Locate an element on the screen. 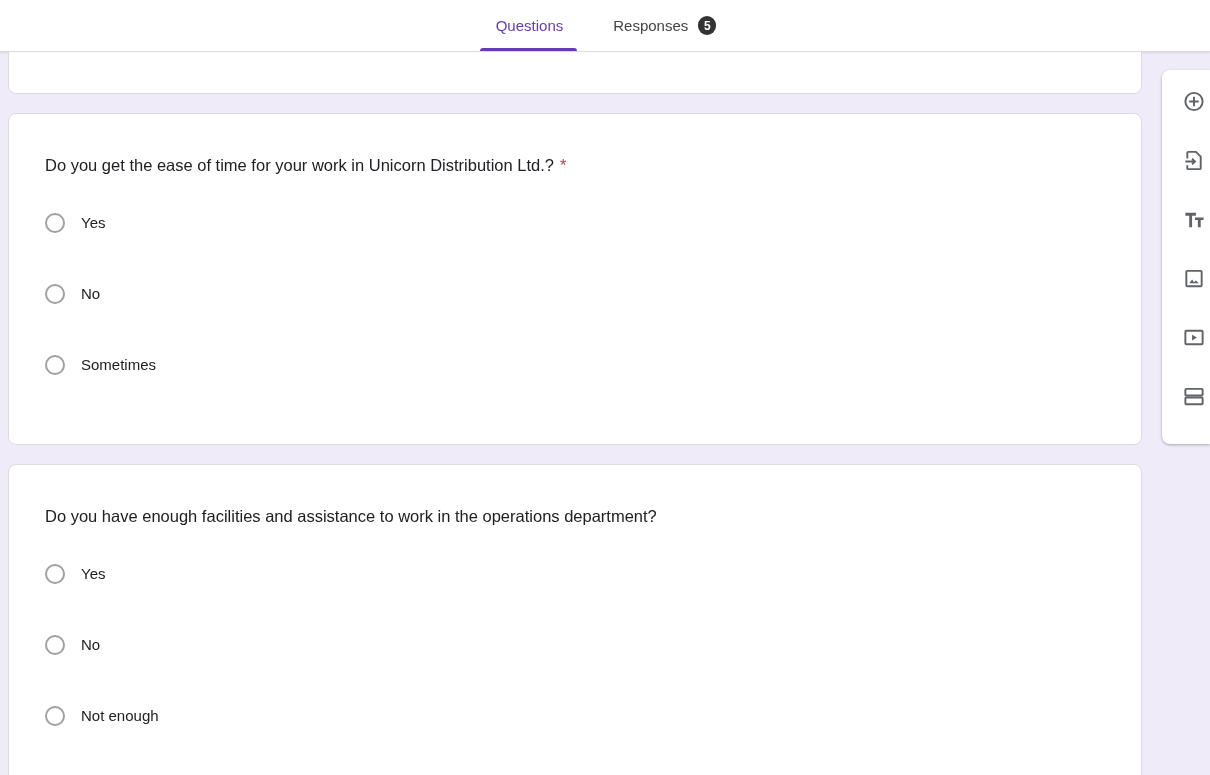  question-text: Do you have enough facilities and assistance to work in the operations department? is located at coordinates (351, 516).